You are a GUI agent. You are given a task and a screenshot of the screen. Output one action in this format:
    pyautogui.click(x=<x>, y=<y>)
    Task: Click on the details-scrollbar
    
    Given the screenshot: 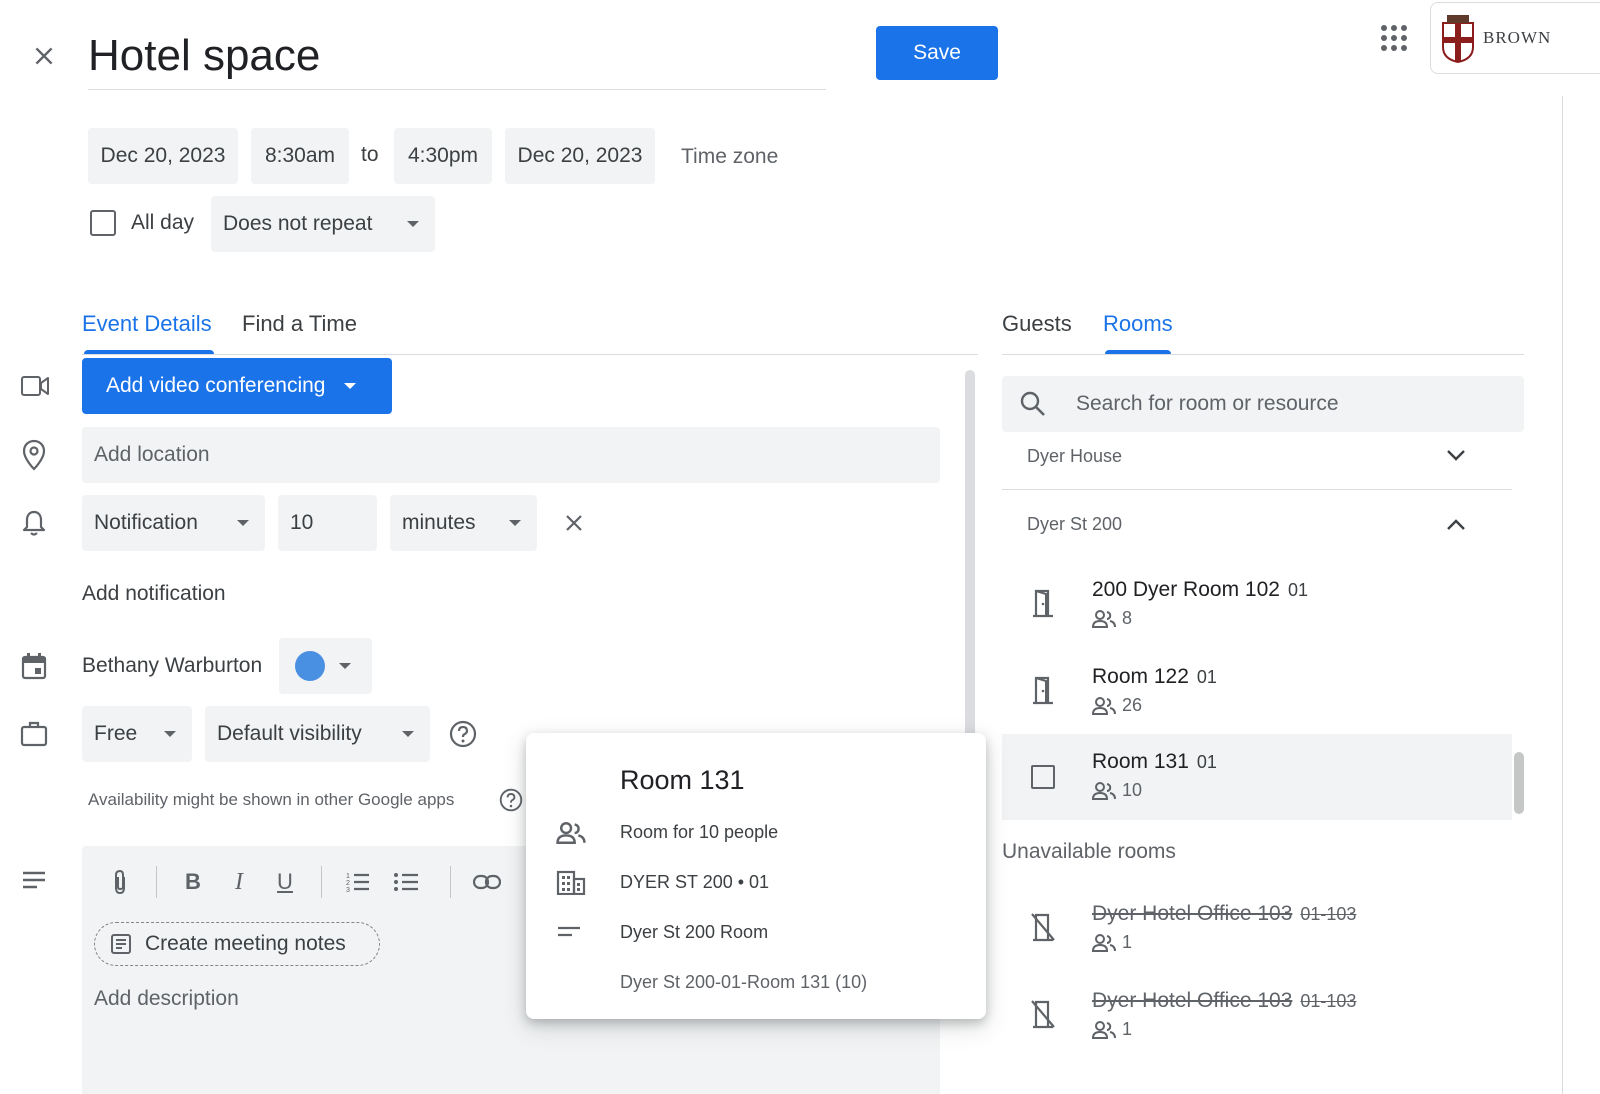 What is the action you would take?
    pyautogui.click(x=970, y=560)
    